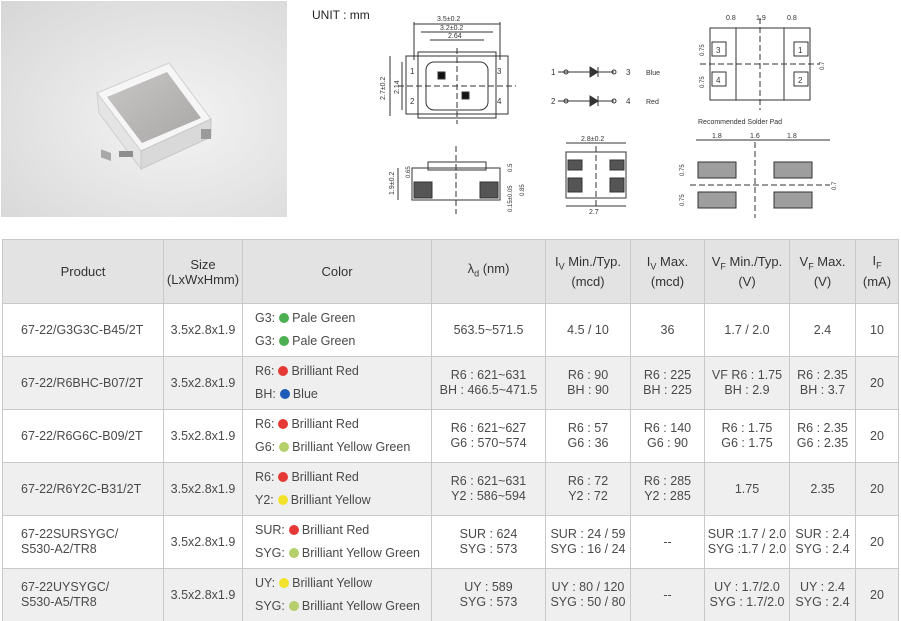 Image resolution: width=901 pixels, height=621 pixels. I want to click on pad-number-1: 1, so click(412, 71).